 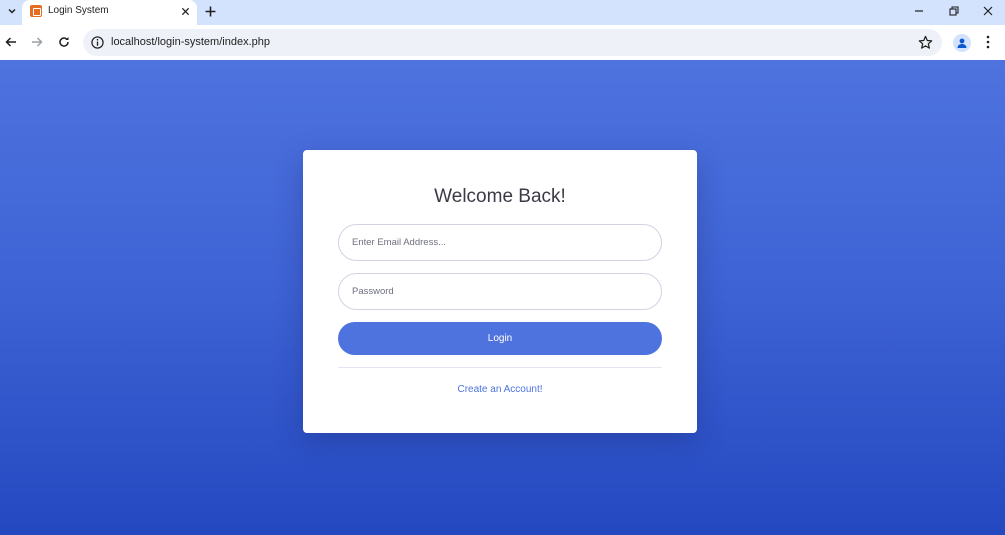 I want to click on forward-button, so click(x=37, y=42).